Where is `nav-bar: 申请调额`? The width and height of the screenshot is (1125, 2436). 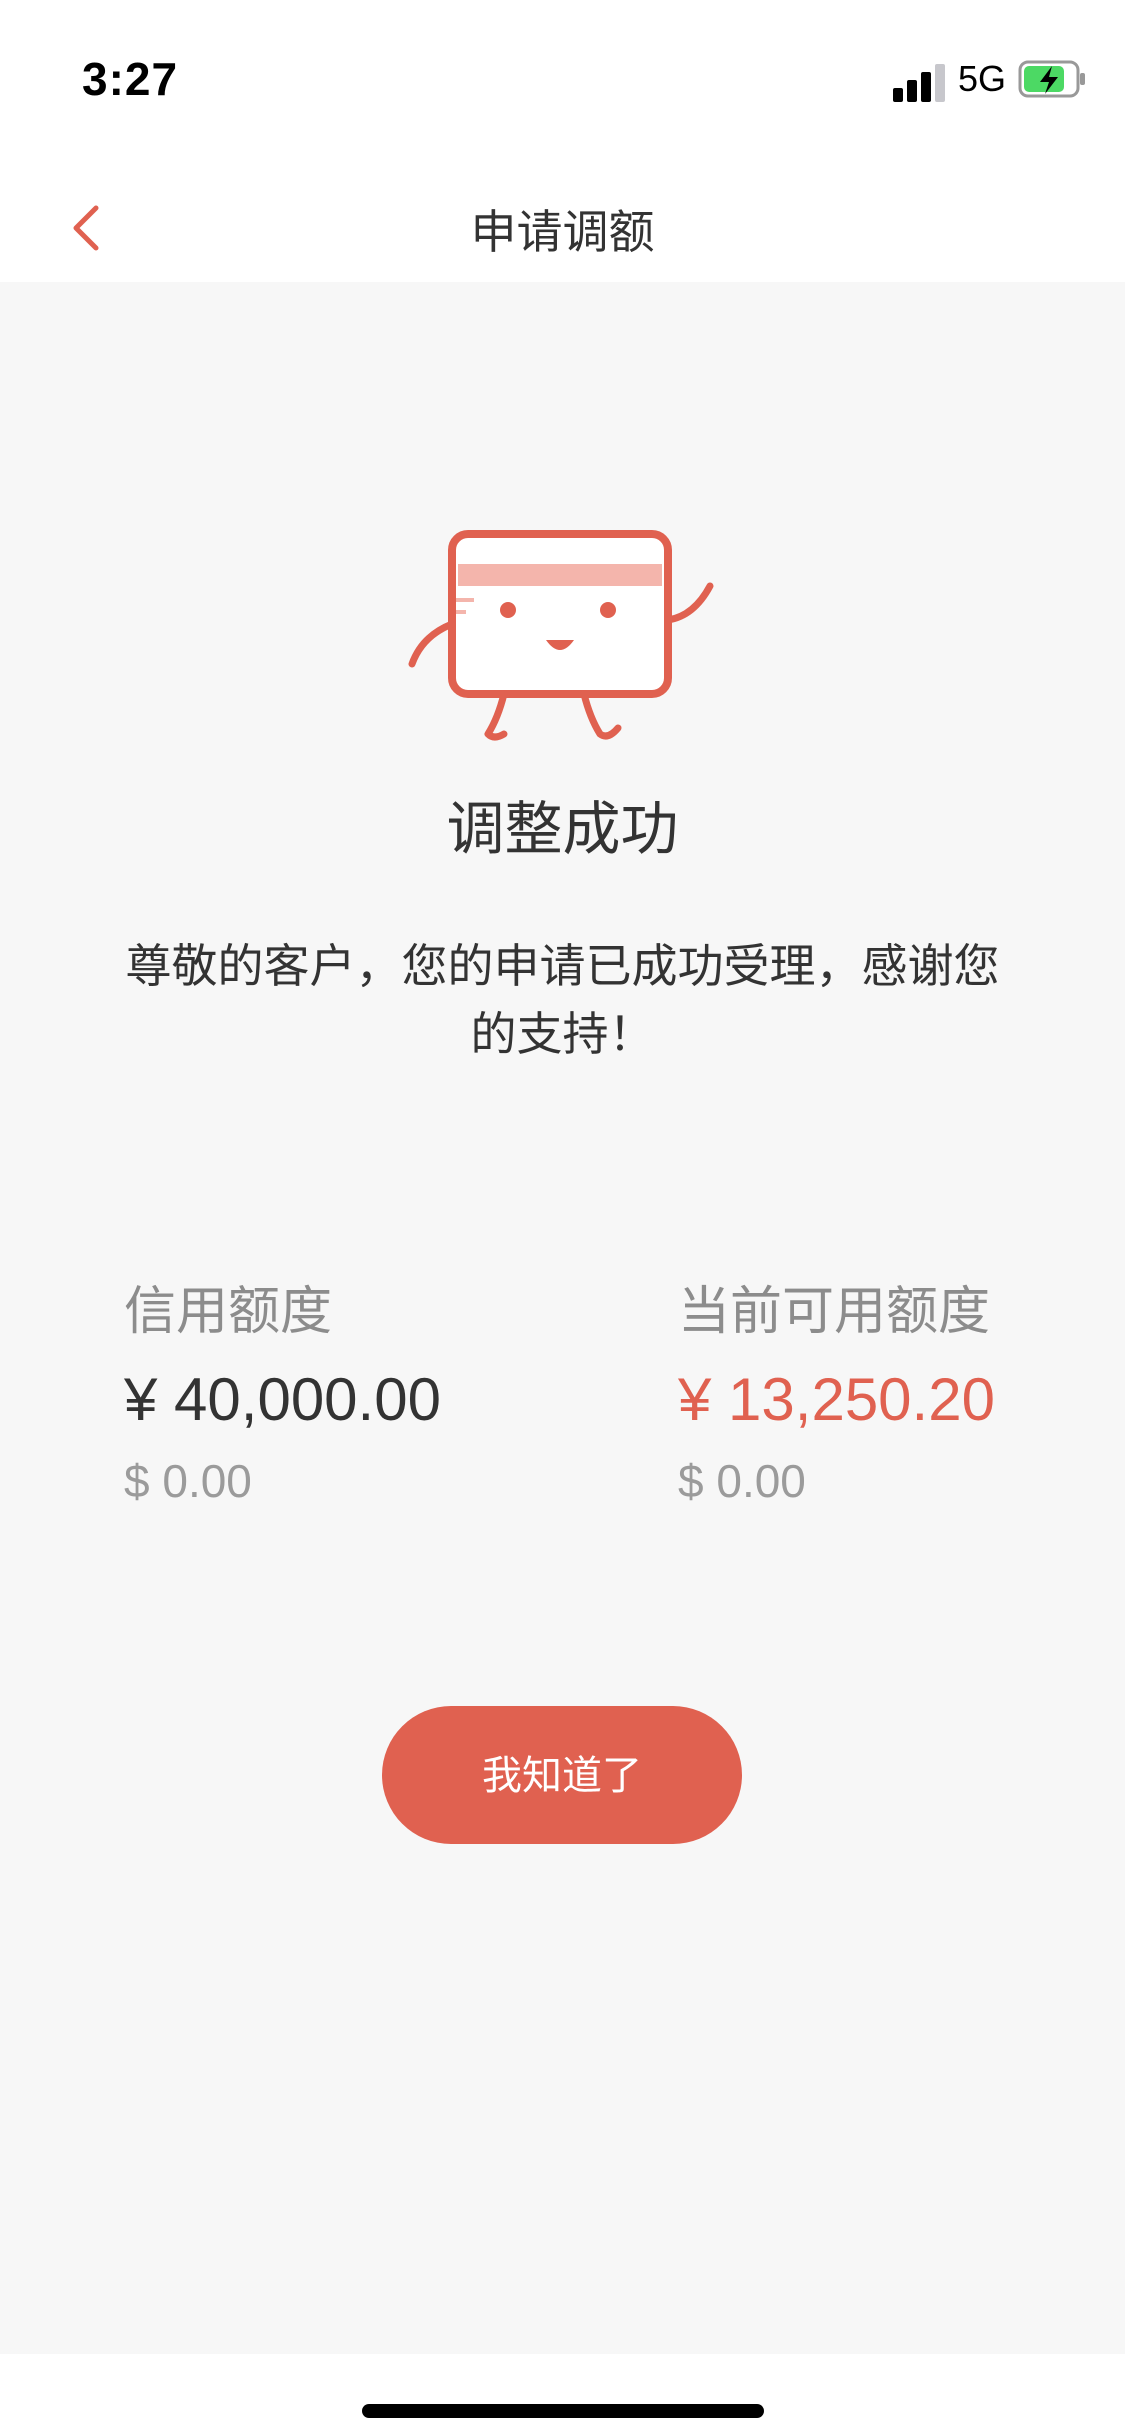
nav-bar: 申请调额 is located at coordinates (562, 226).